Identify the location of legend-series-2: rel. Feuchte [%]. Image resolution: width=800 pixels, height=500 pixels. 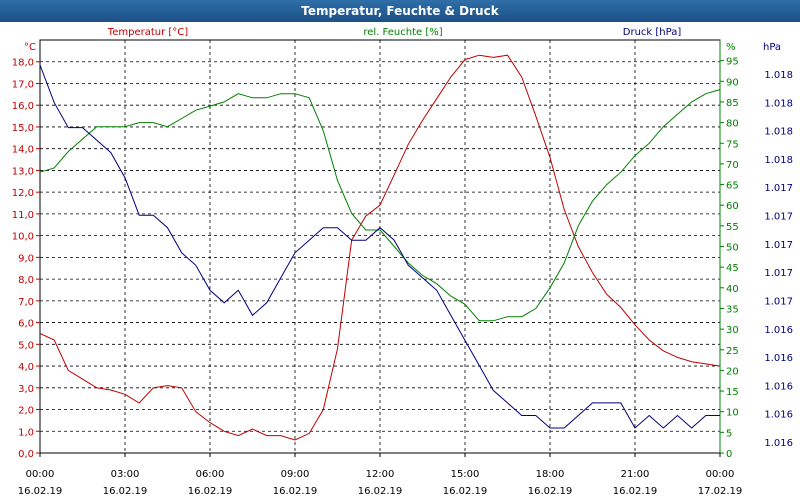
(402, 32).